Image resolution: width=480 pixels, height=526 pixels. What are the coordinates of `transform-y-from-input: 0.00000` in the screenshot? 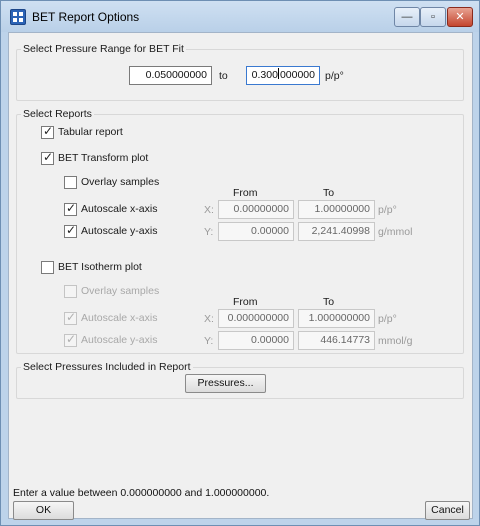 It's located at (256, 231).